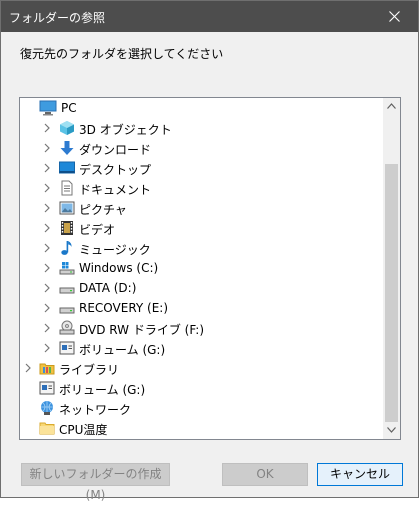 The width and height of the screenshot is (419, 506). What do you see at coordinates (124, 308) in the screenshot?
I see `tree-item-label: RECOVERY (E:)` at bounding box center [124, 308].